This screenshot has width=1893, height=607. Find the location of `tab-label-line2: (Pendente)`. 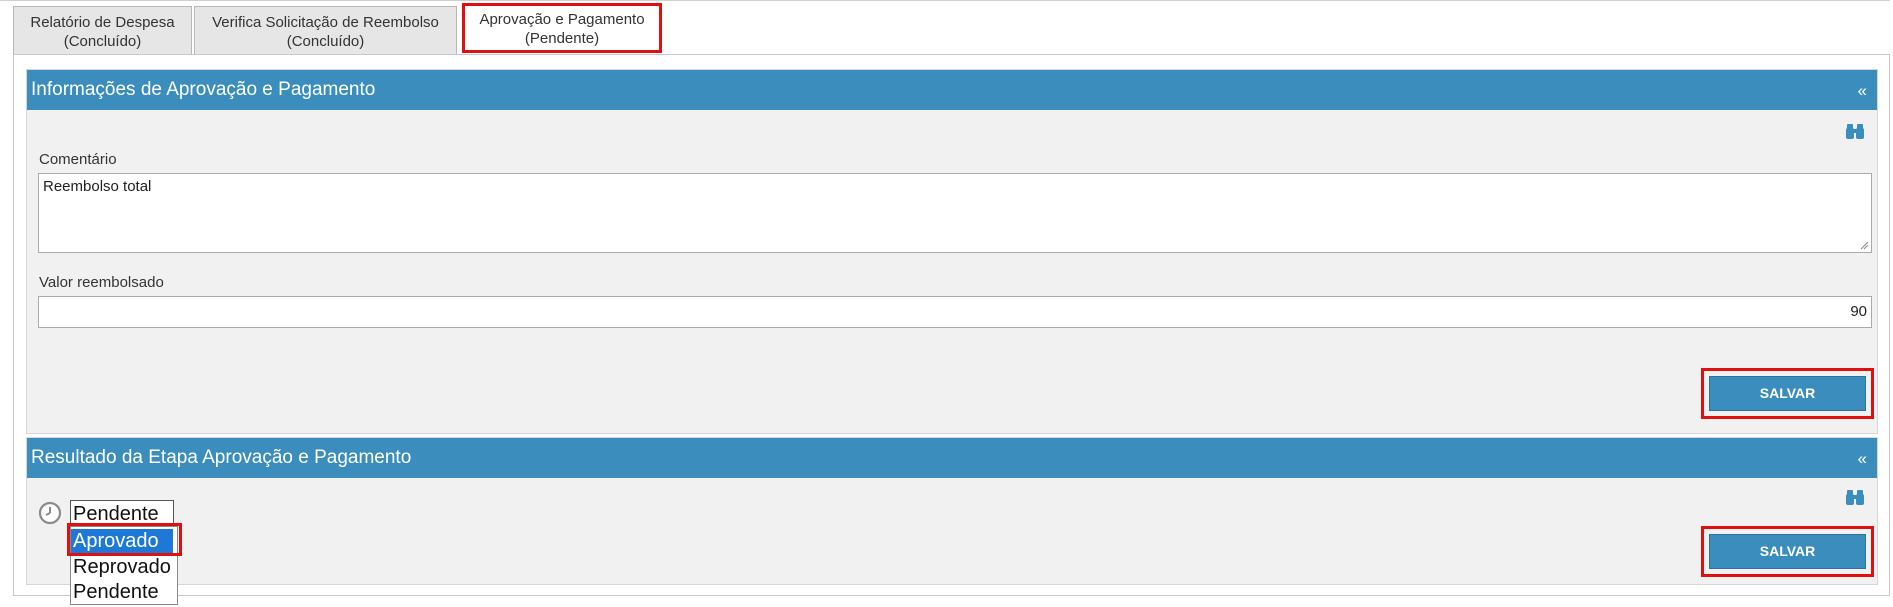

tab-label-line2: (Pendente) is located at coordinates (562, 38).